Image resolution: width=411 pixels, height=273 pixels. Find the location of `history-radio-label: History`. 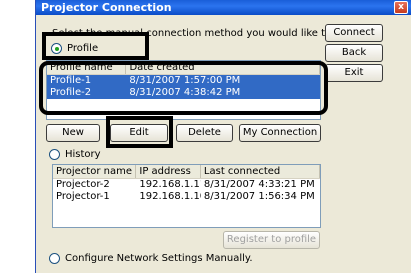

history-radio-label: History is located at coordinates (83, 154).